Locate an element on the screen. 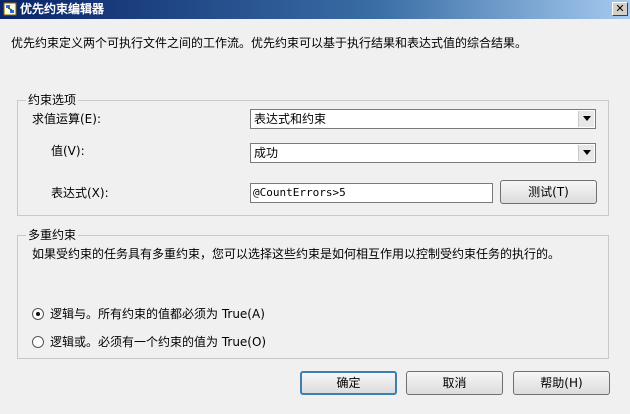 This screenshot has height=414, width=630. logical-and-label: 逻辑与。所有约束的值都必须为 True(A) is located at coordinates (157, 314).